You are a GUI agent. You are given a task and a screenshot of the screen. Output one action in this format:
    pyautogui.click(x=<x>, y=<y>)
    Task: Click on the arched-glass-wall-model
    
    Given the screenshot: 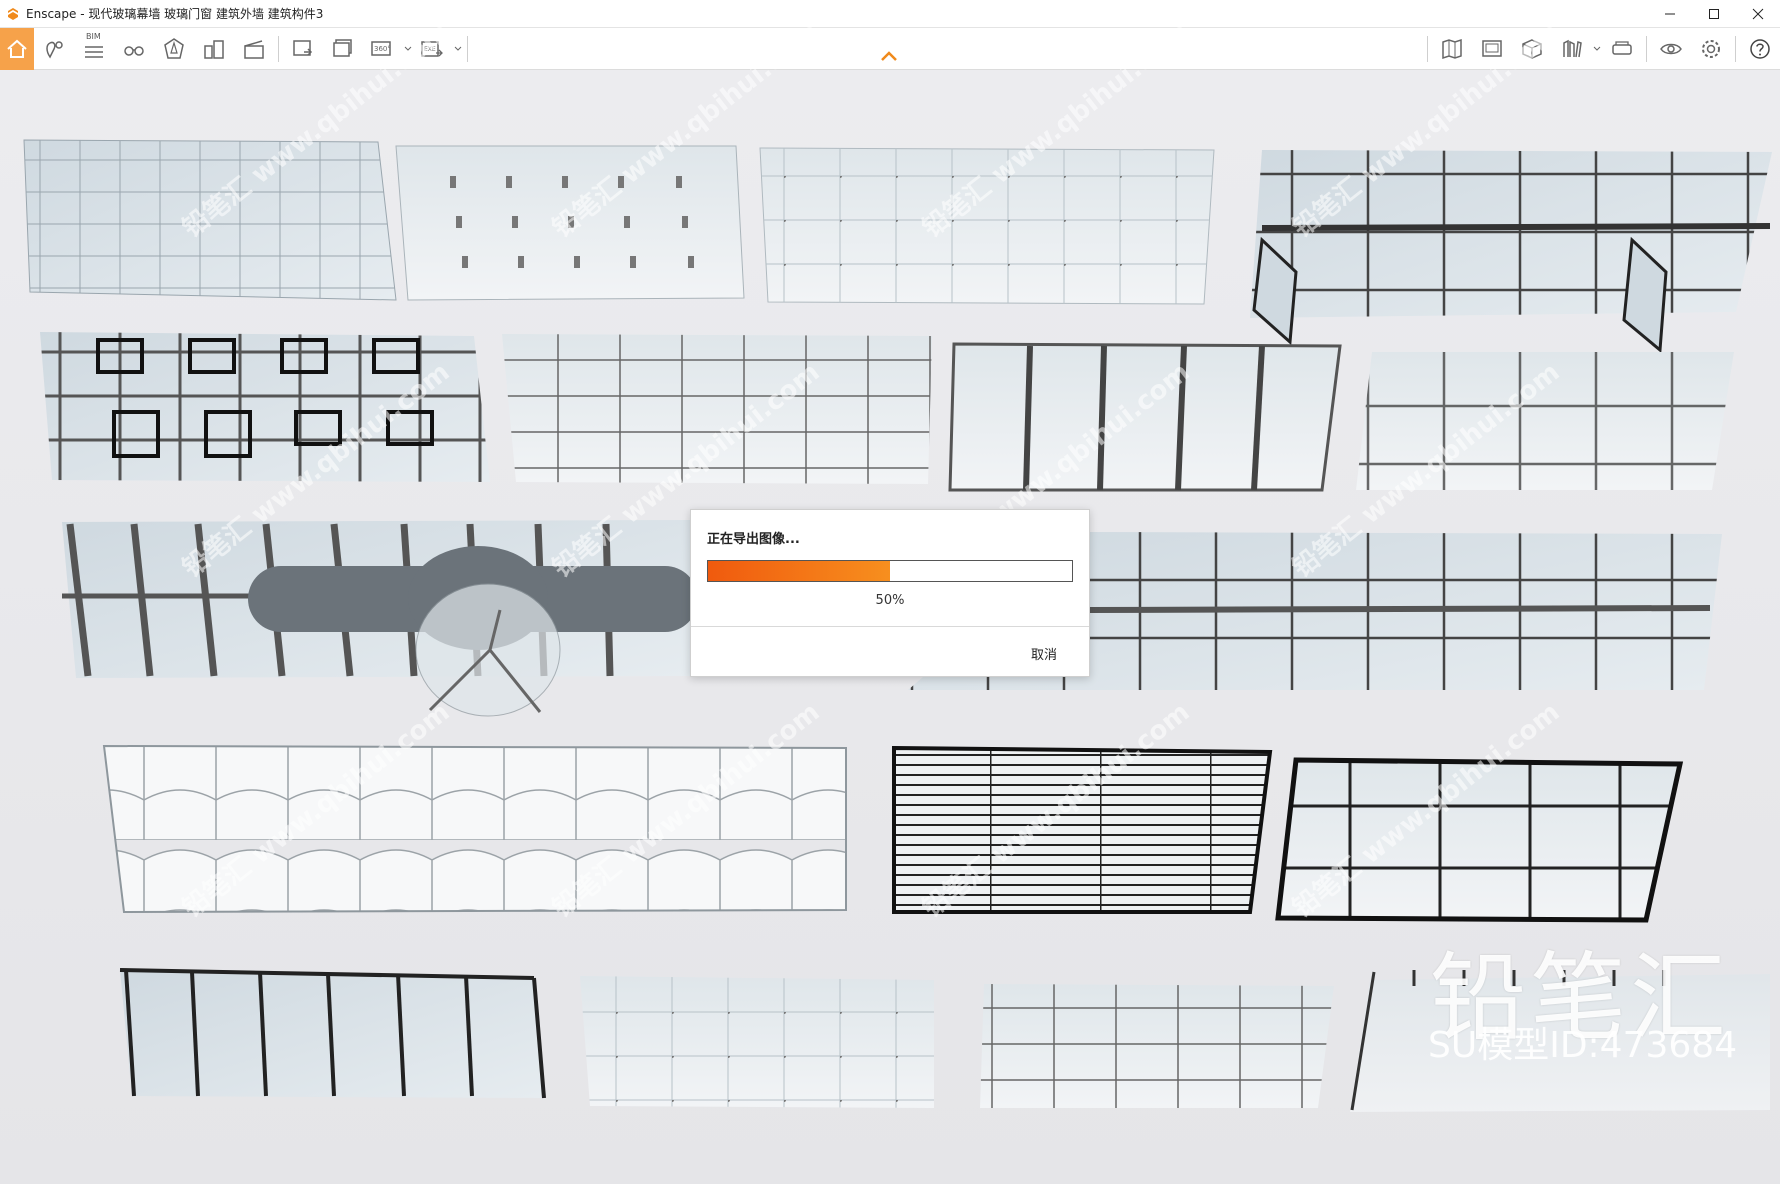 What is the action you would take?
    pyautogui.click(x=474, y=829)
    